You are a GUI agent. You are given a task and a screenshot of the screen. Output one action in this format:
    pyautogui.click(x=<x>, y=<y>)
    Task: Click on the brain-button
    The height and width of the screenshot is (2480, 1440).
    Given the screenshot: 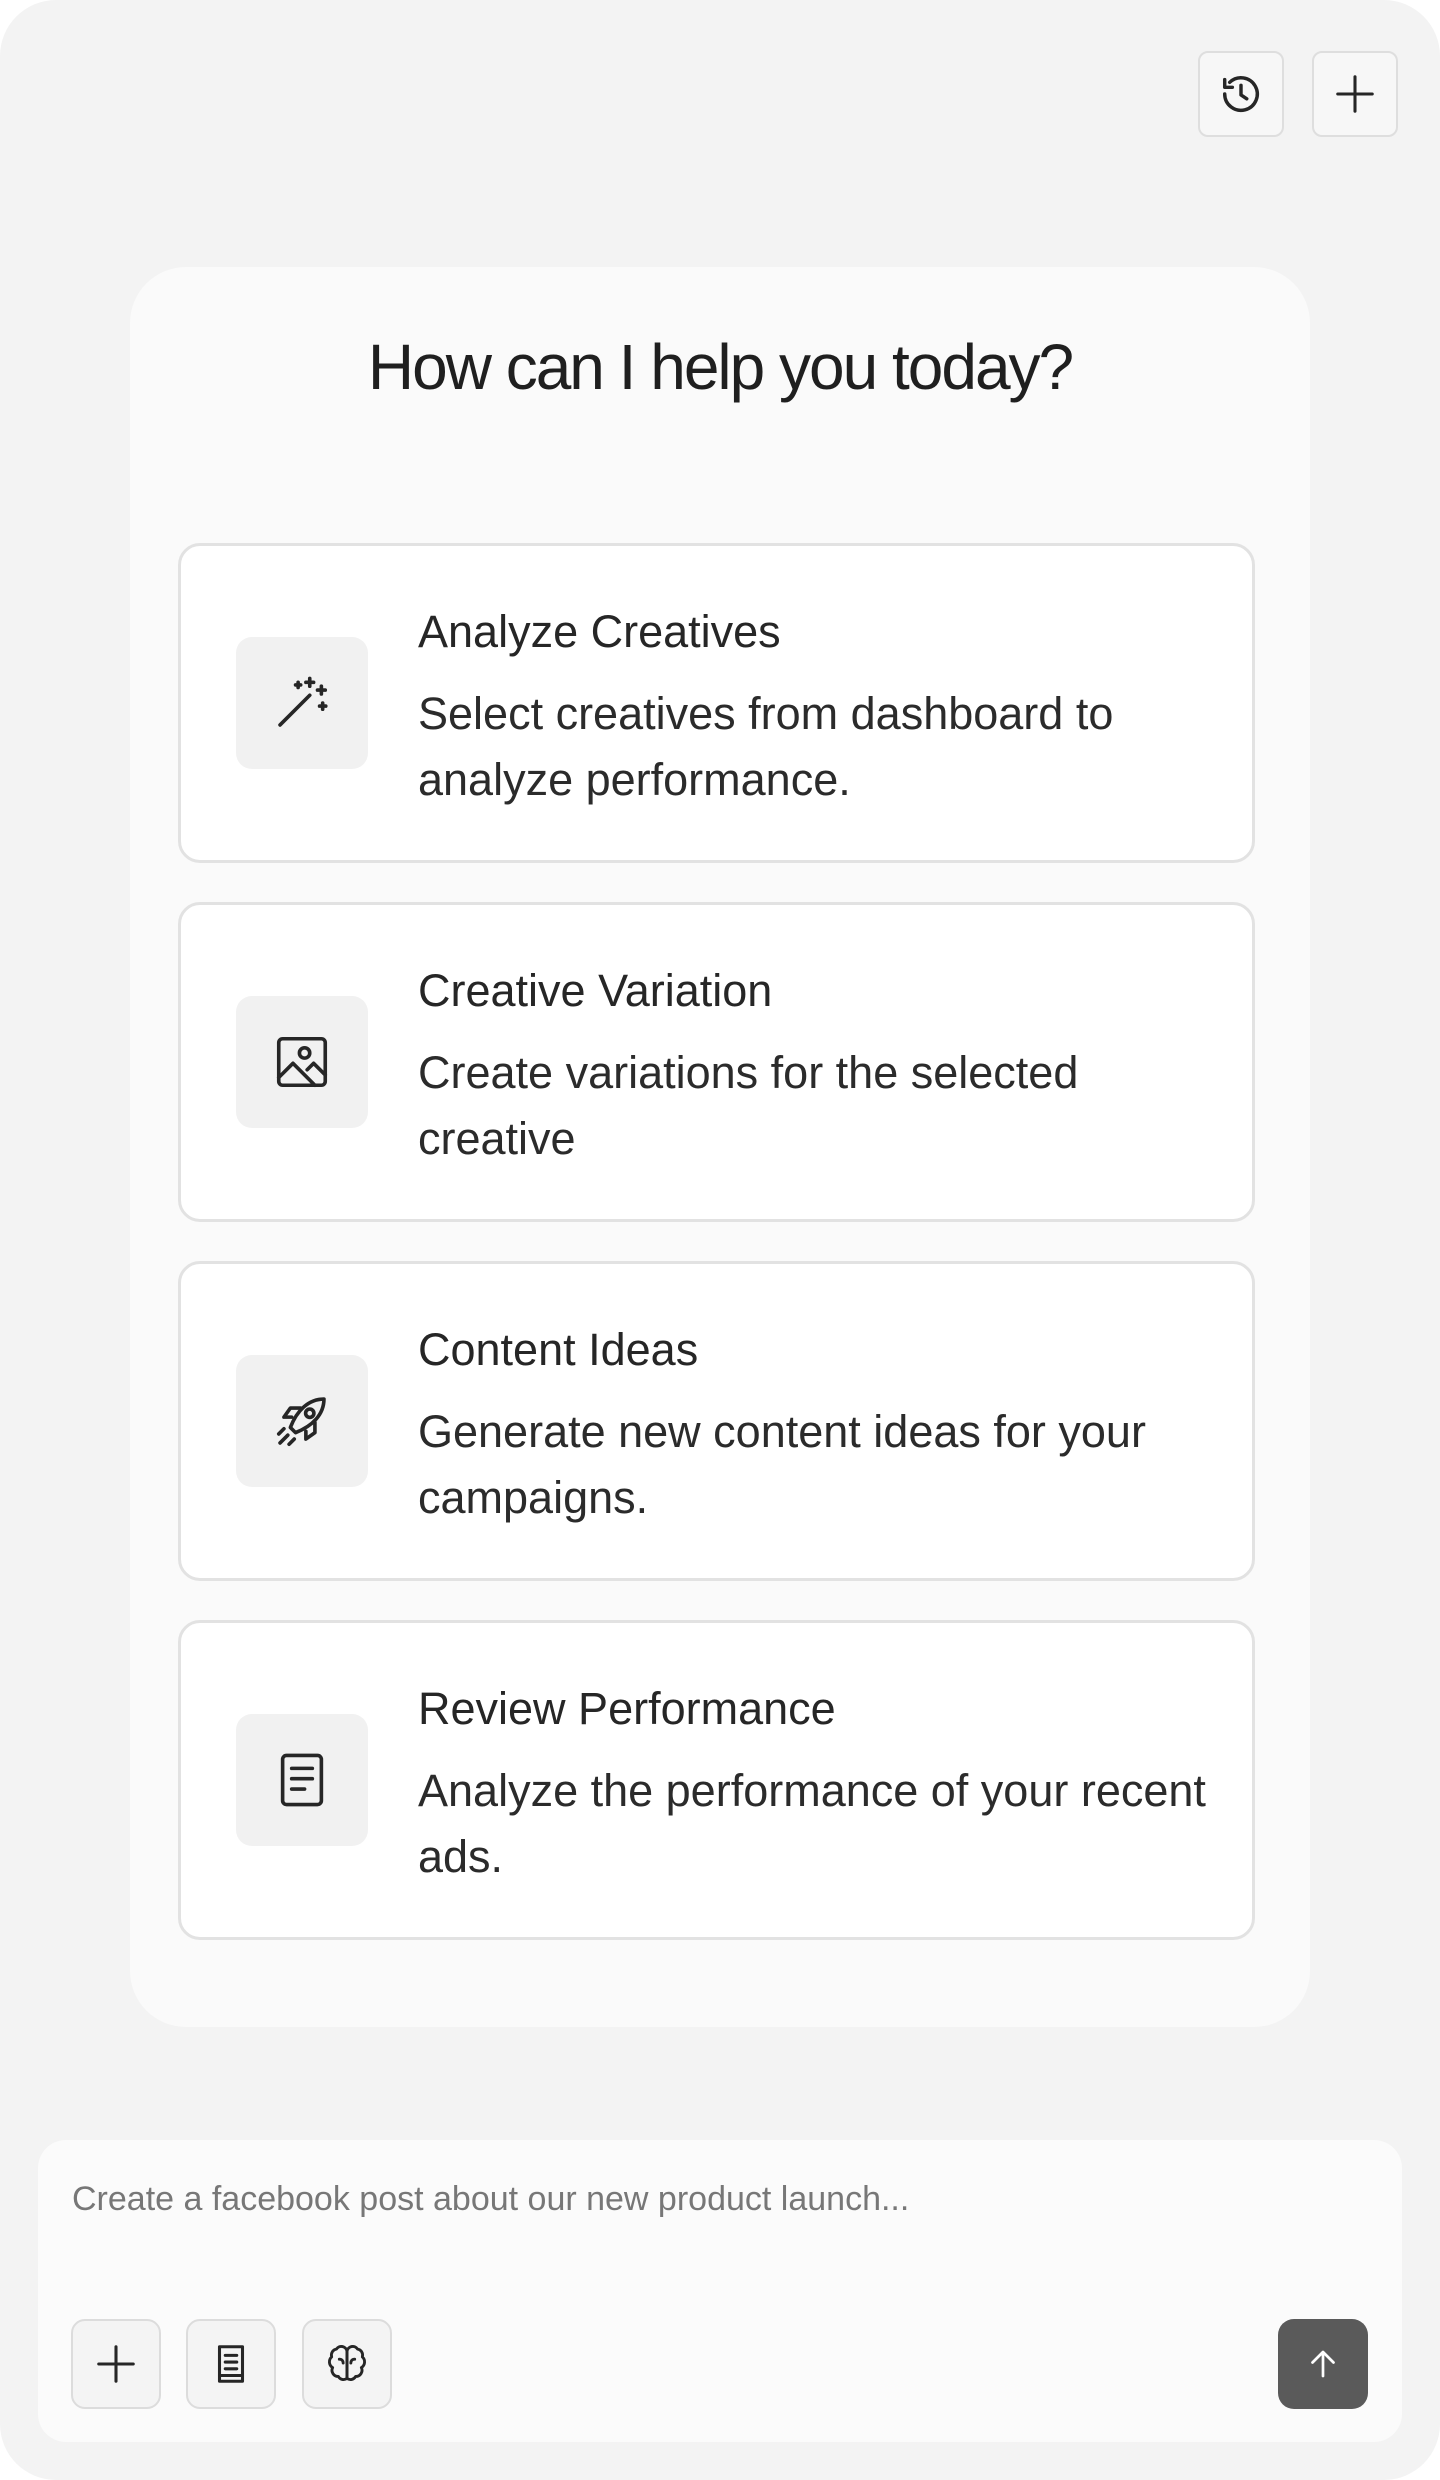 What is the action you would take?
    pyautogui.click(x=347, y=2364)
    